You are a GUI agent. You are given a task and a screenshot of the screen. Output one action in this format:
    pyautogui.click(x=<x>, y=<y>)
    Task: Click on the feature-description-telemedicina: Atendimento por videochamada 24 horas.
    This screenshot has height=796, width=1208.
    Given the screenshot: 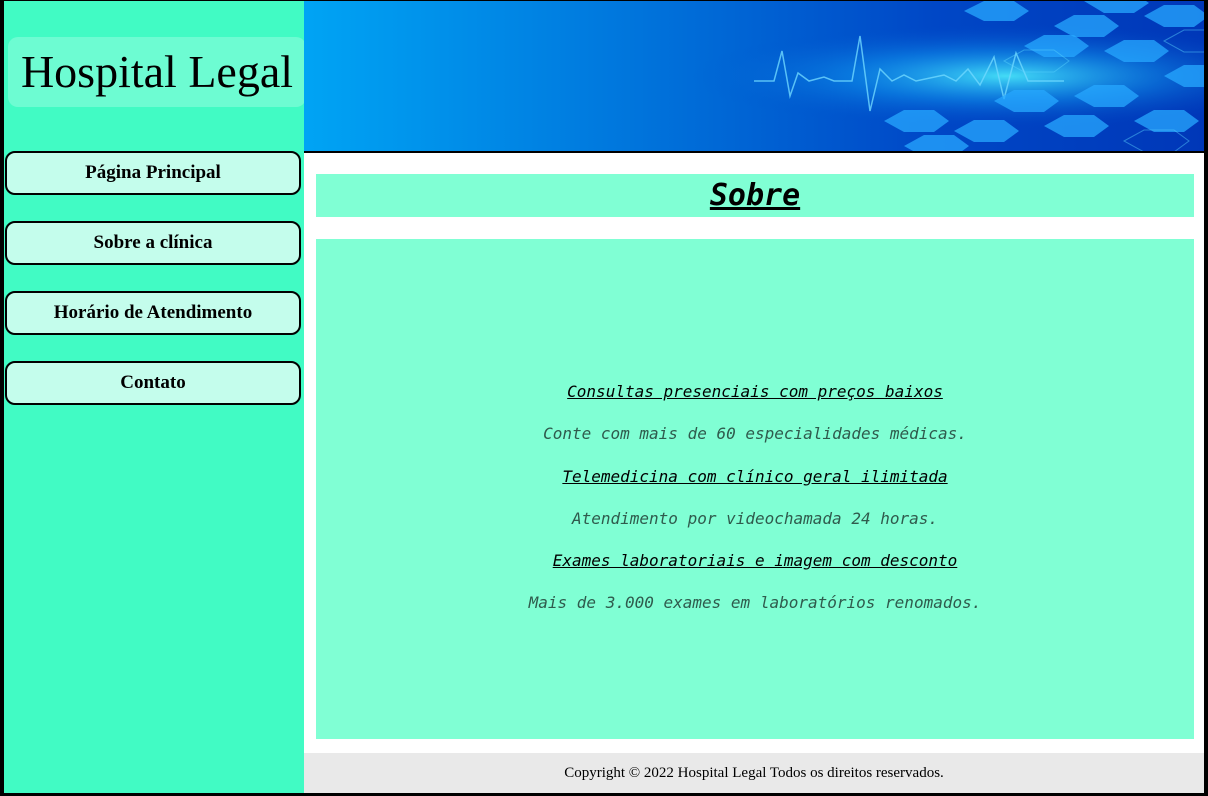 What is the action you would take?
    pyautogui.click(x=755, y=518)
    